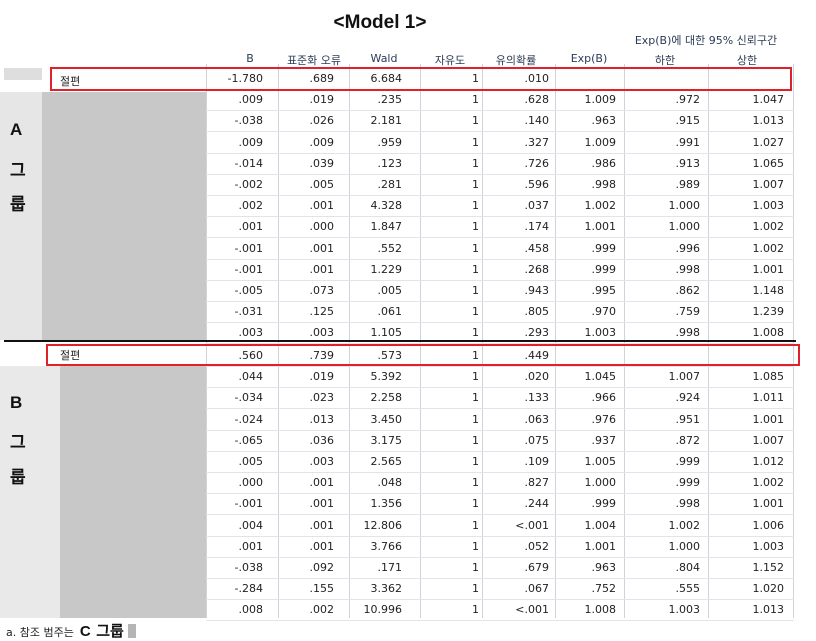  Describe the element at coordinates (18, 204) in the screenshot. I see `group-a-word-2: 룹` at that location.